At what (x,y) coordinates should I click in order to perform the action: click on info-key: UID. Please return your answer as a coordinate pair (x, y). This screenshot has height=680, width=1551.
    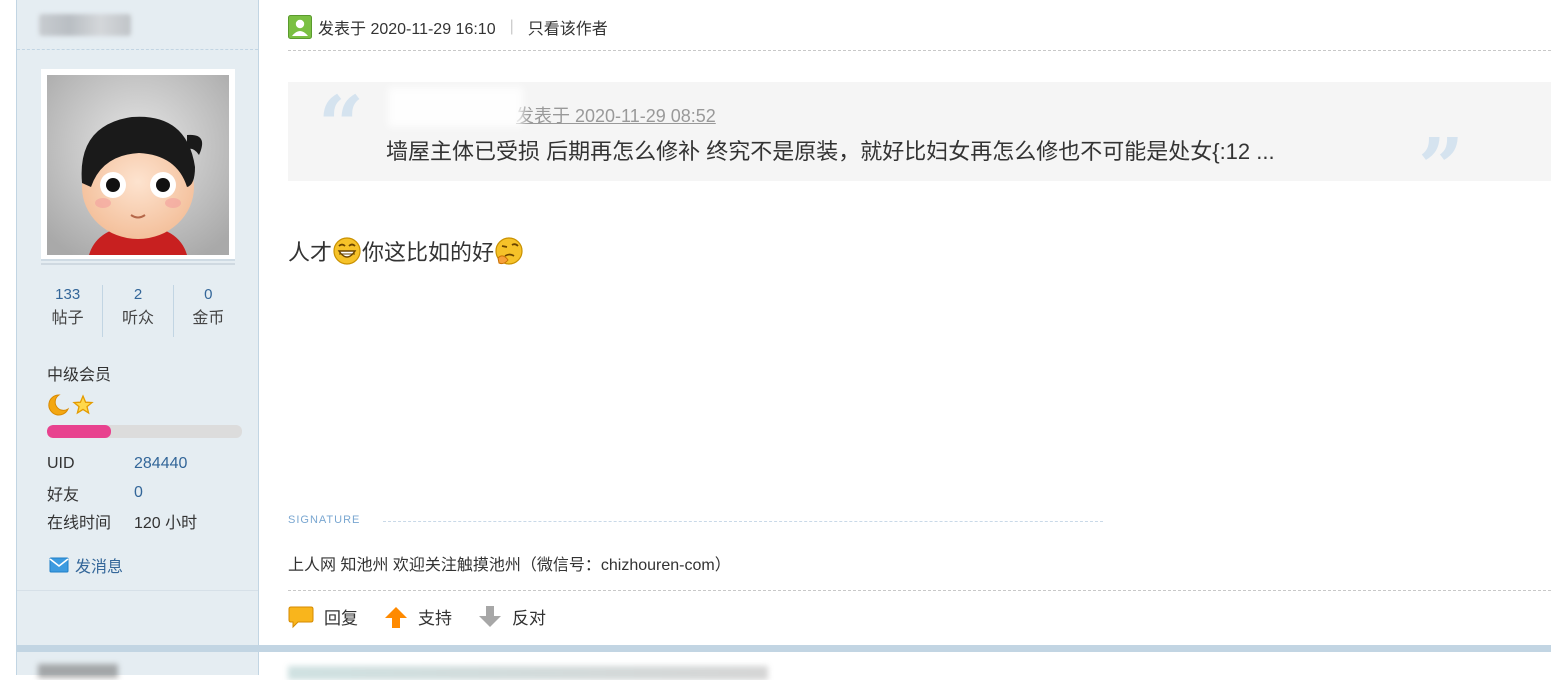
    Looking at the image, I should click on (61, 464).